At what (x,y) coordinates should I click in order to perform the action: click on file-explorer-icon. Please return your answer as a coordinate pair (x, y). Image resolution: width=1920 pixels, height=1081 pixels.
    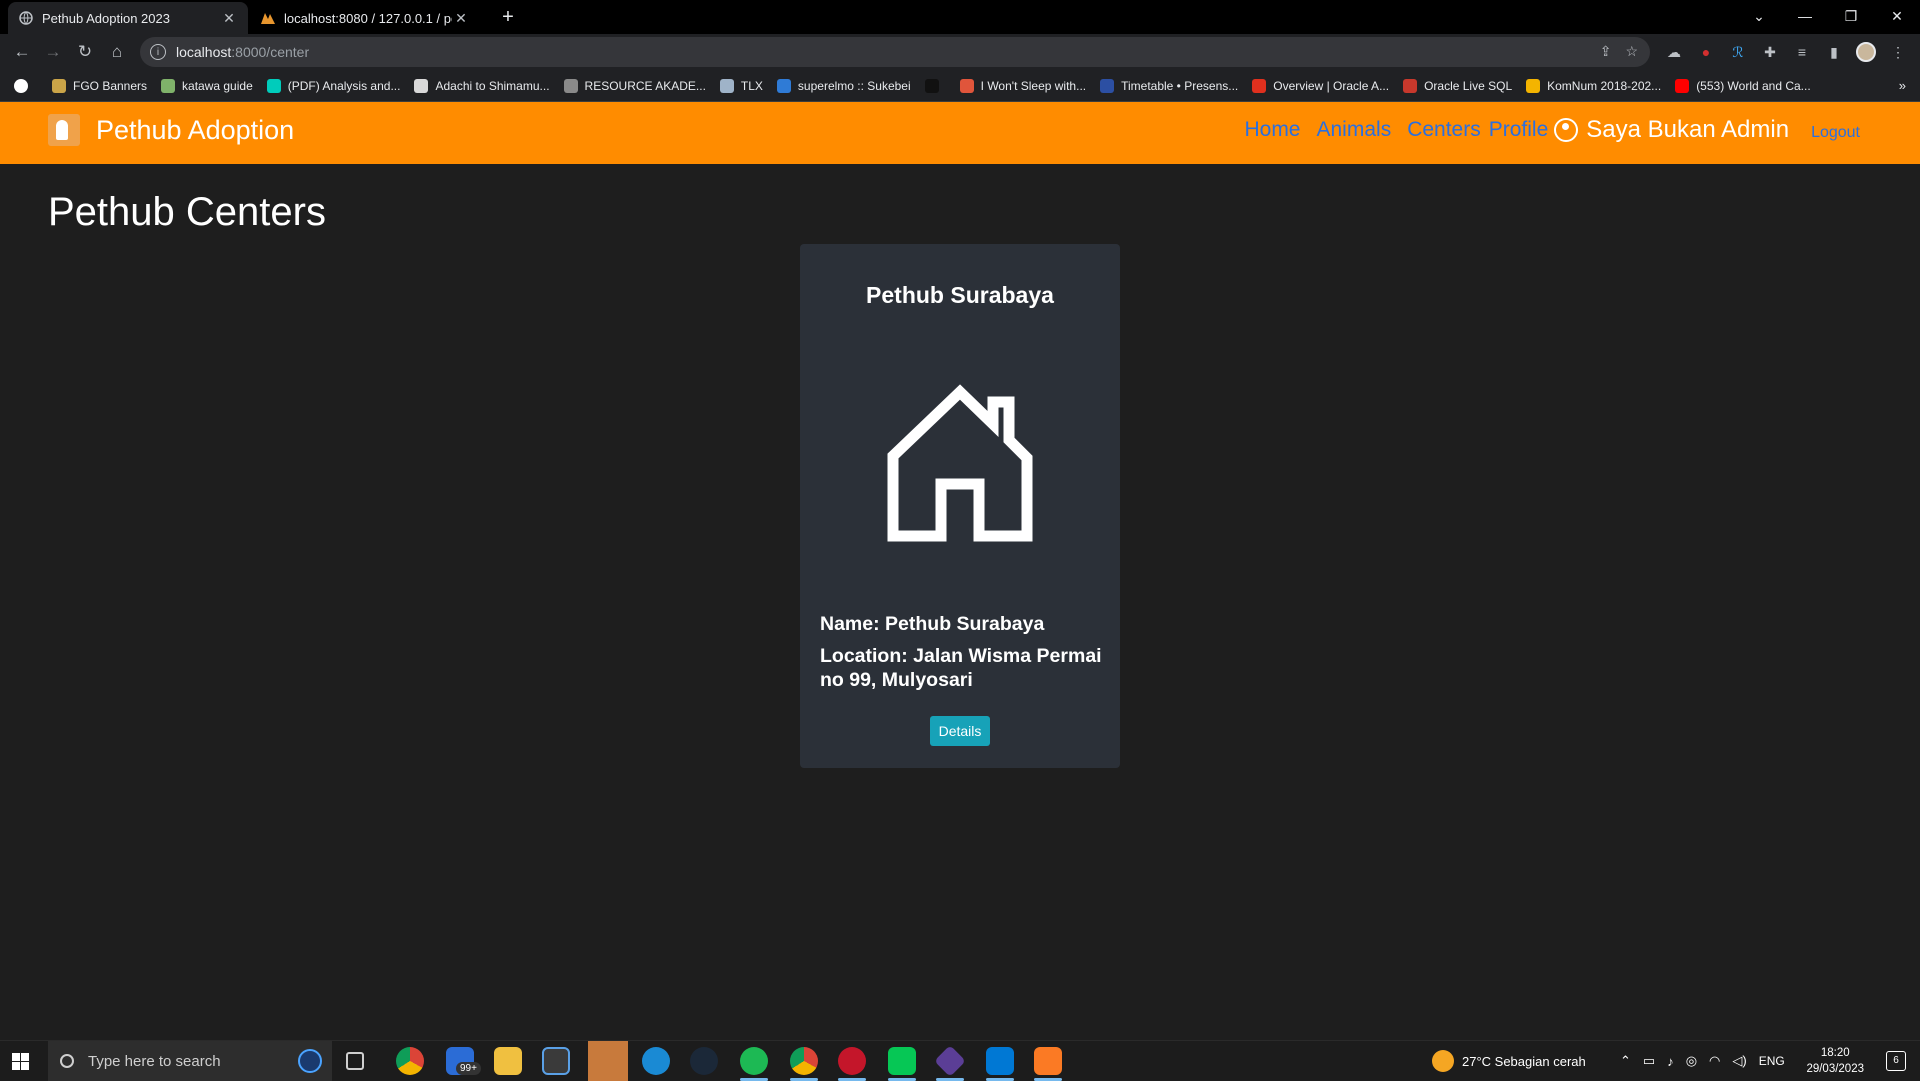
    Looking at the image, I should click on (508, 1061).